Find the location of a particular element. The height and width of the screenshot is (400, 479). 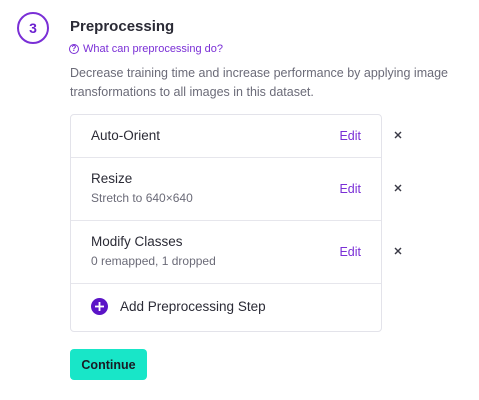

continue-button: Continue is located at coordinates (108, 364).